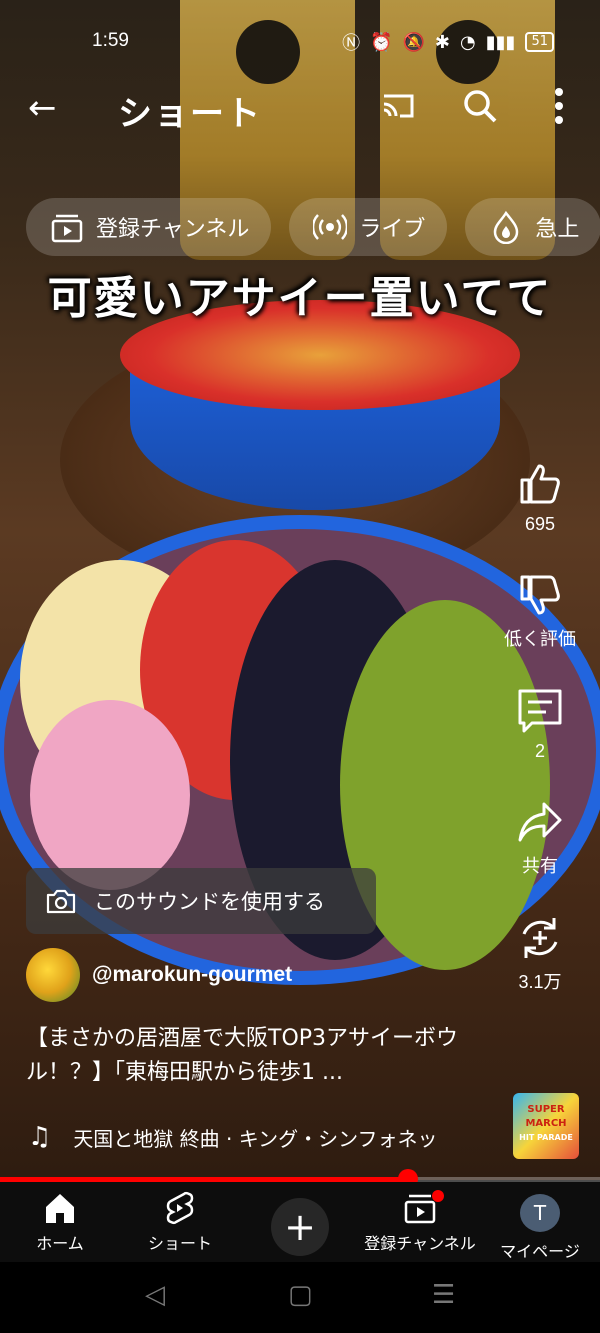 The height and width of the screenshot is (1333, 600). What do you see at coordinates (443, 1295) in the screenshot?
I see `recents-icon: ☰` at bounding box center [443, 1295].